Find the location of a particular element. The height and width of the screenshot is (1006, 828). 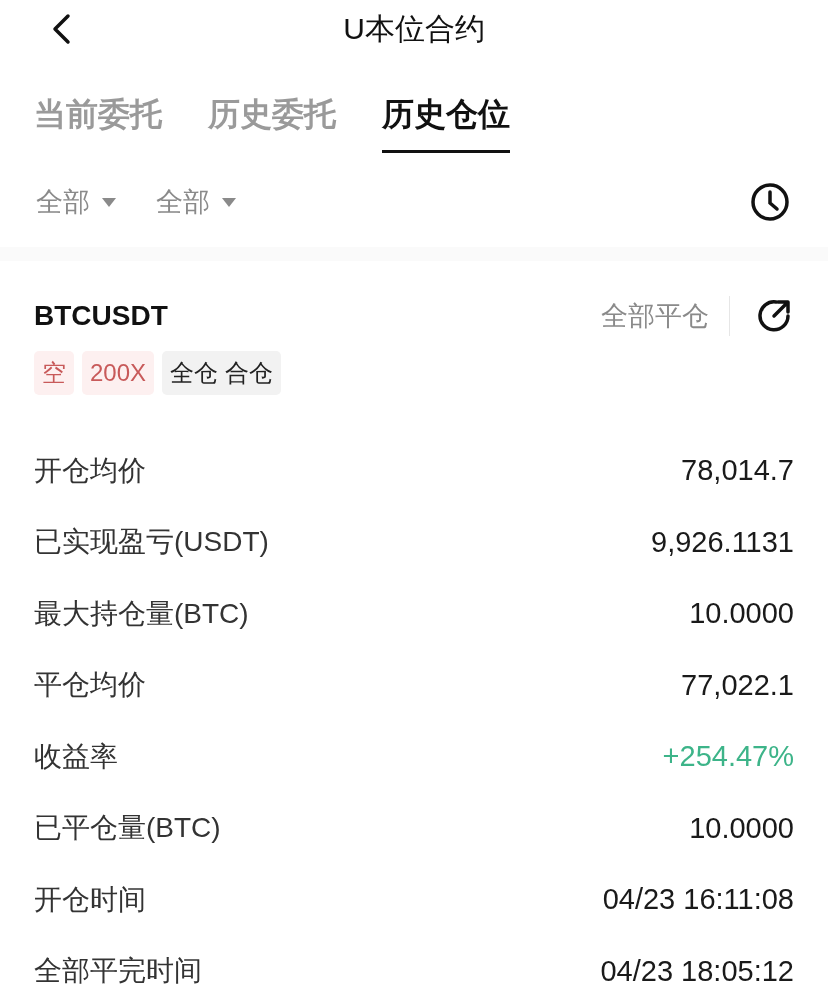

field-label: 全部平完时间 is located at coordinates (118, 971).